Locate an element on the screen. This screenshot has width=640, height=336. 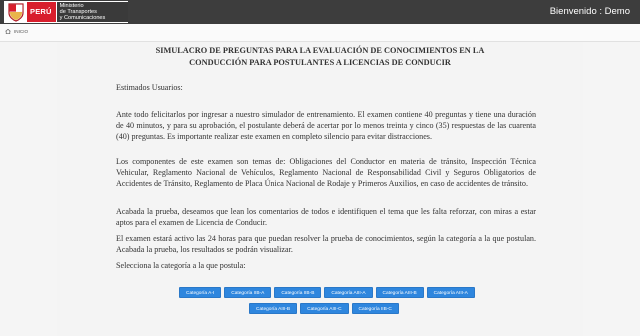
peru-shield-icon is located at coordinates (16, 12).